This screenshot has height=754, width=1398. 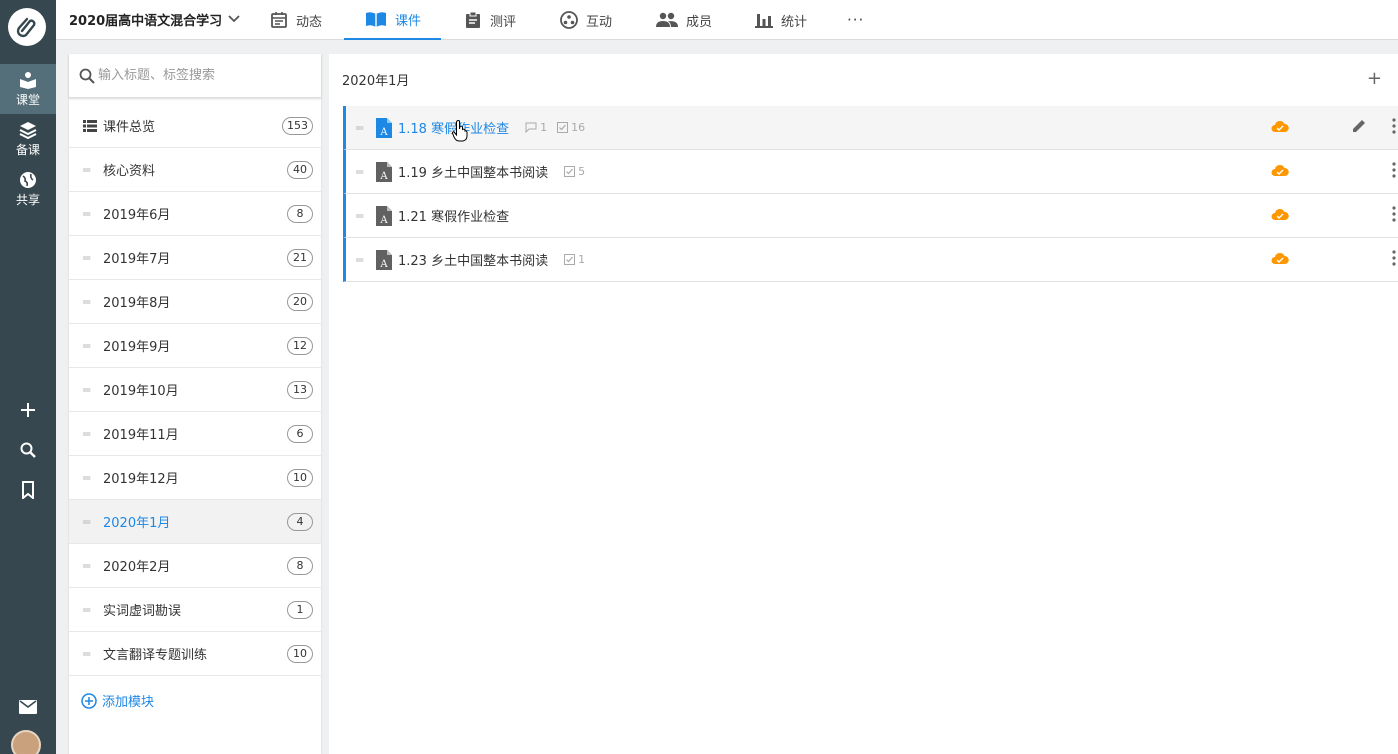 What do you see at coordinates (453, 215) in the screenshot?
I see `courseware-title: 1.21 寒假作业检查` at bounding box center [453, 215].